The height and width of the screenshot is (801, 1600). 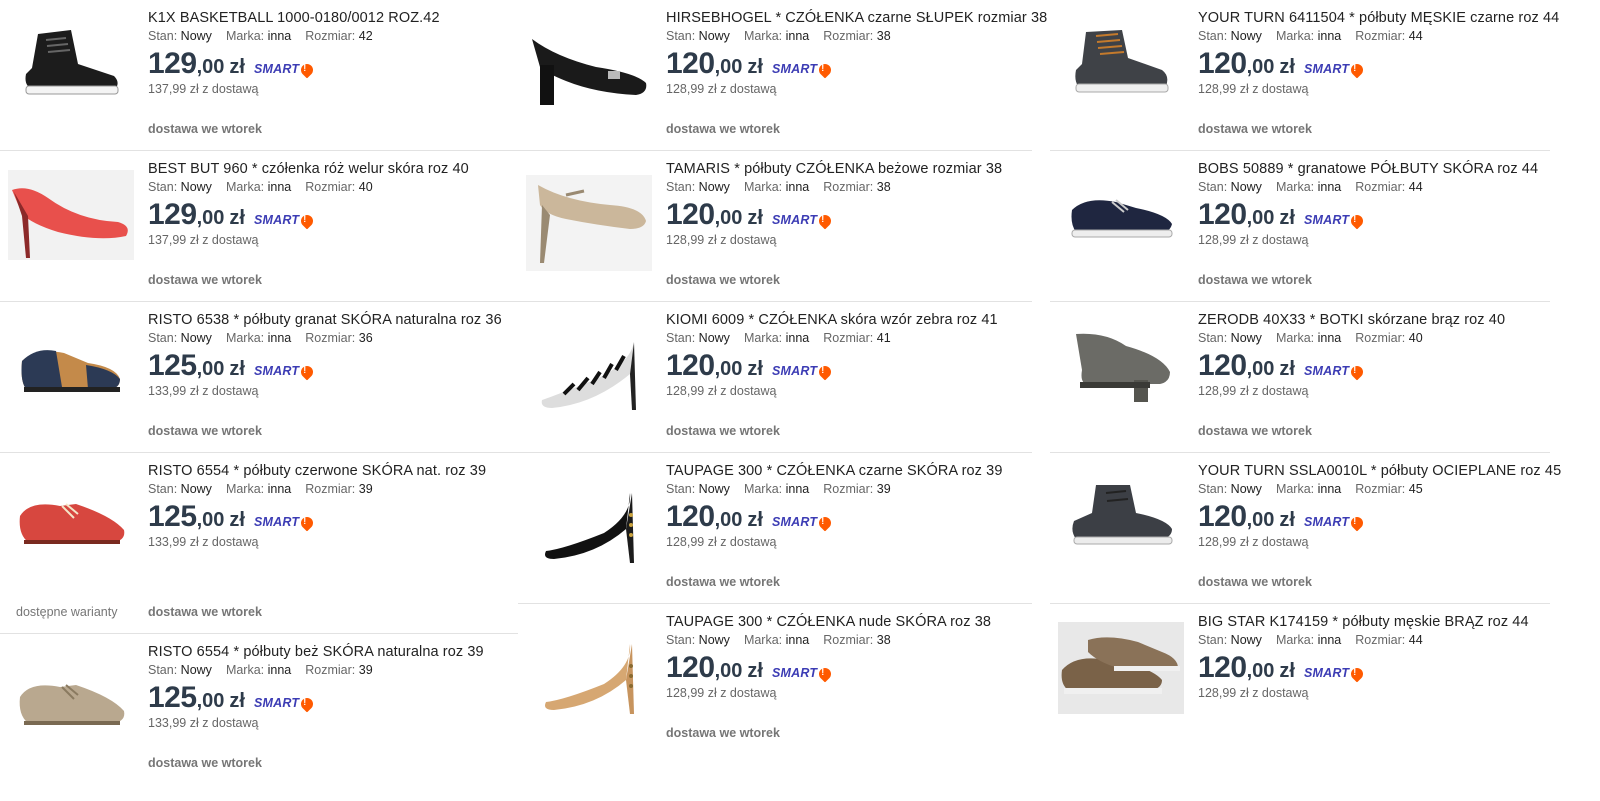 I want to click on dark-chukka-icon, so click(x=1121, y=519).